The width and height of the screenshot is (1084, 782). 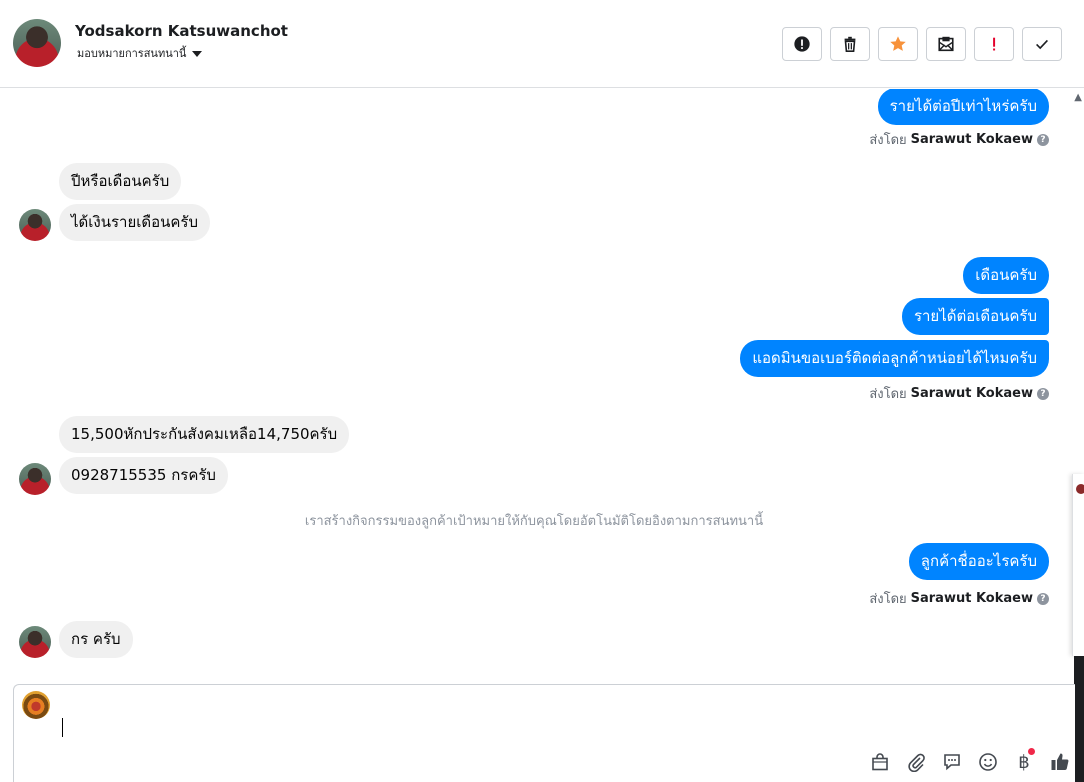 What do you see at coordinates (1079, 719) in the screenshot?
I see `side-dark-panel` at bounding box center [1079, 719].